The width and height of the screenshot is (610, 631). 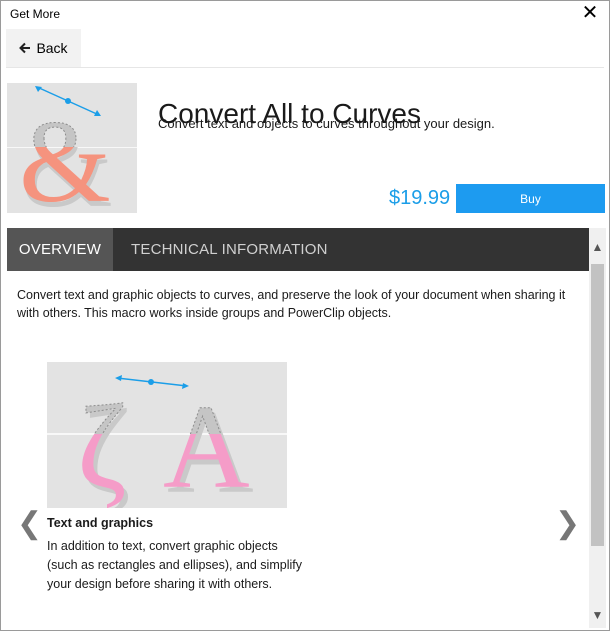 What do you see at coordinates (25, 48) in the screenshot?
I see `arrow-left-icon` at bounding box center [25, 48].